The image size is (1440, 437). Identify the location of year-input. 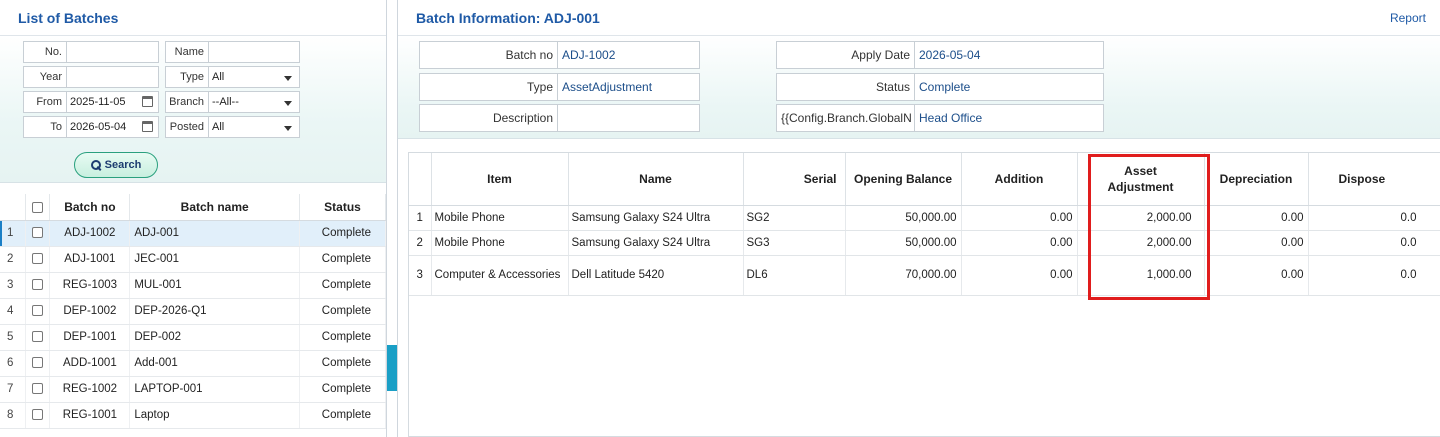
(112, 77).